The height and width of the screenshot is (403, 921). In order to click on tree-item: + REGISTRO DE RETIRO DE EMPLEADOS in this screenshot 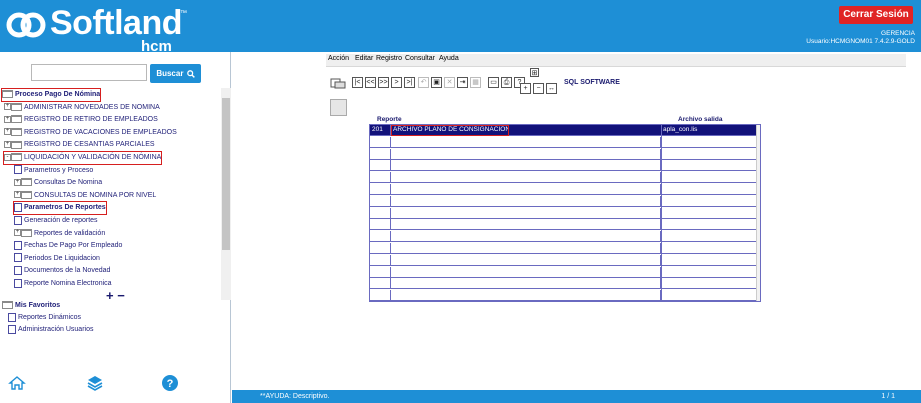, I will do `click(81, 120)`.